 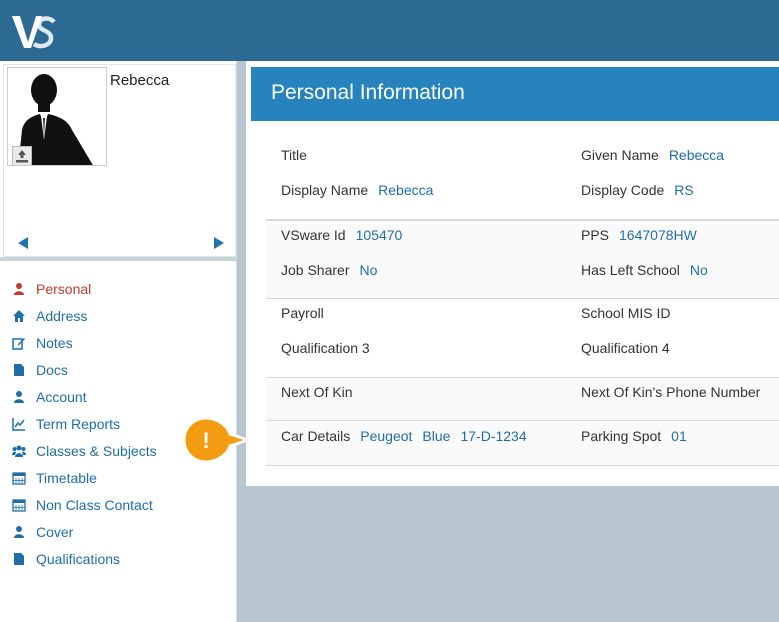 I want to click on previous-staff-arrow-icon, so click(x=23, y=243).